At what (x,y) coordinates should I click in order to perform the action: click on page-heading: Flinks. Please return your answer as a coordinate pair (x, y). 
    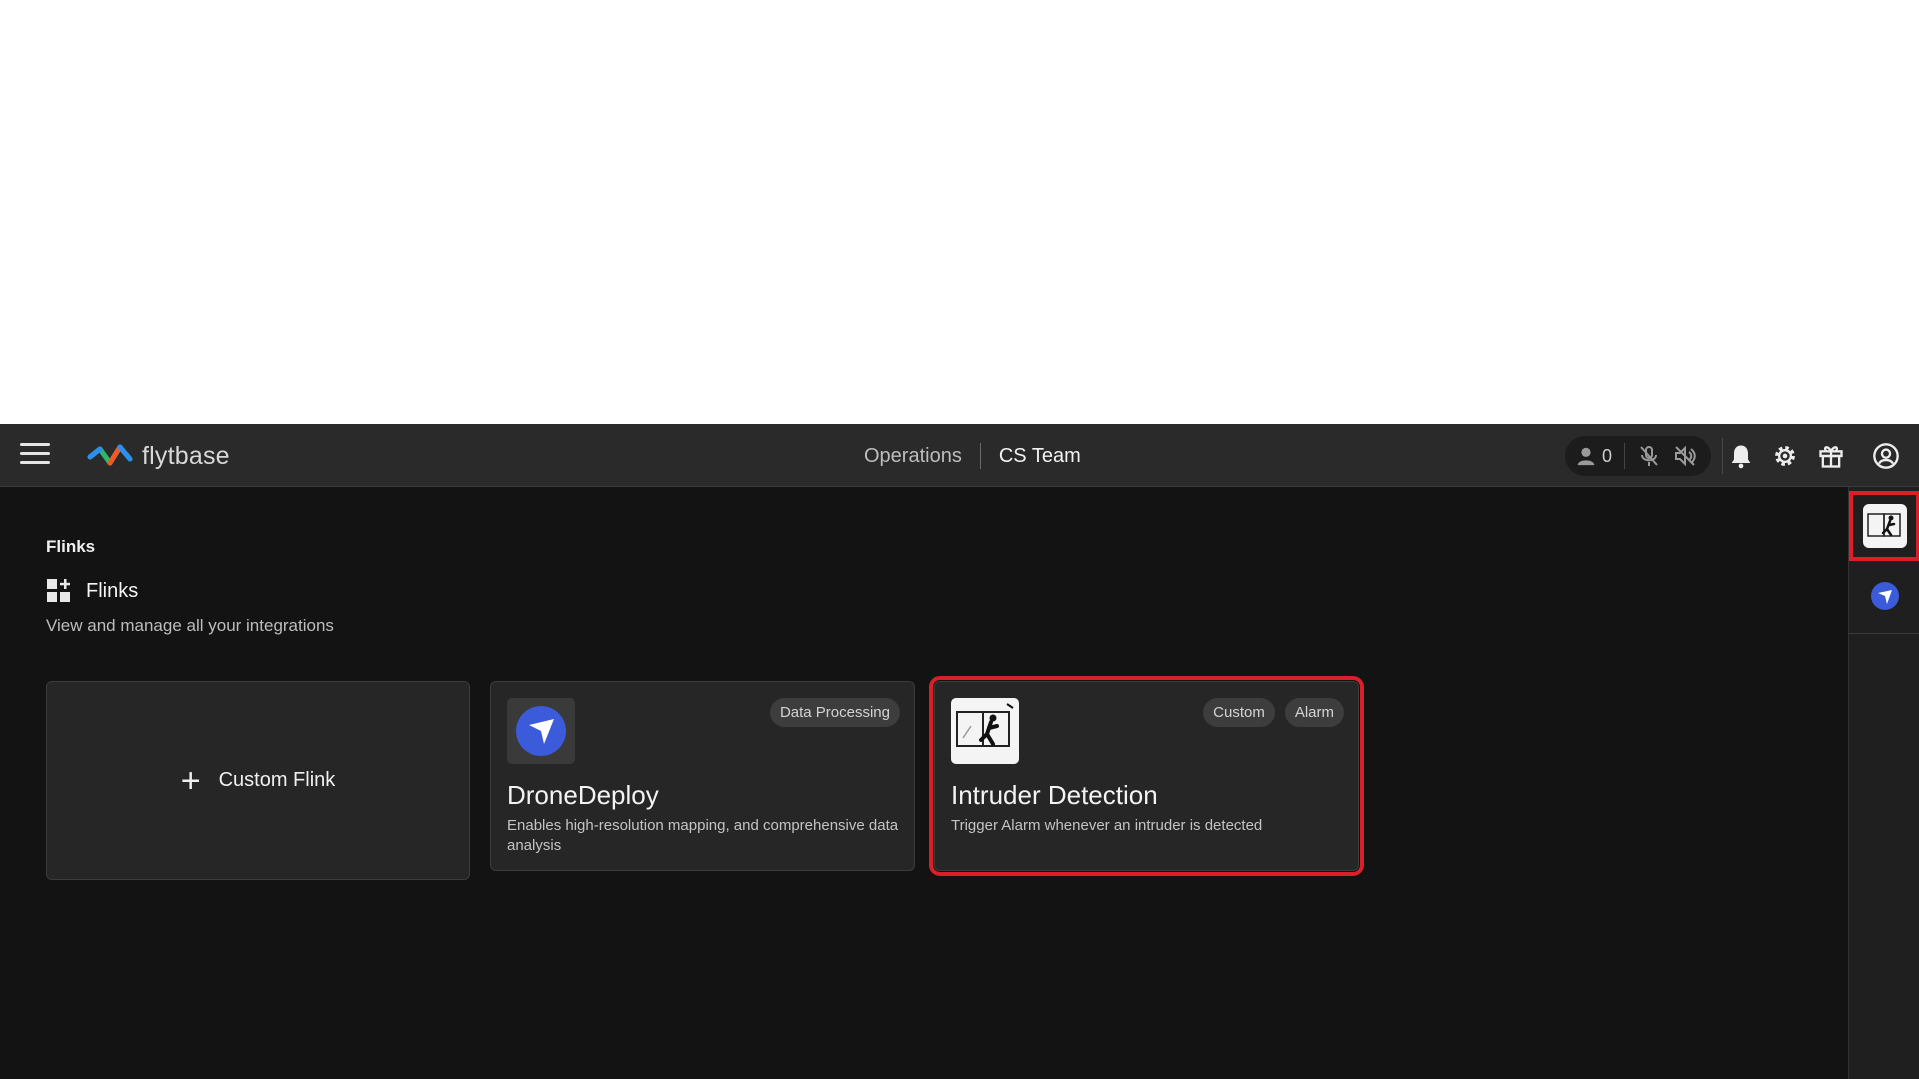
    Looking at the image, I should click on (92, 591).